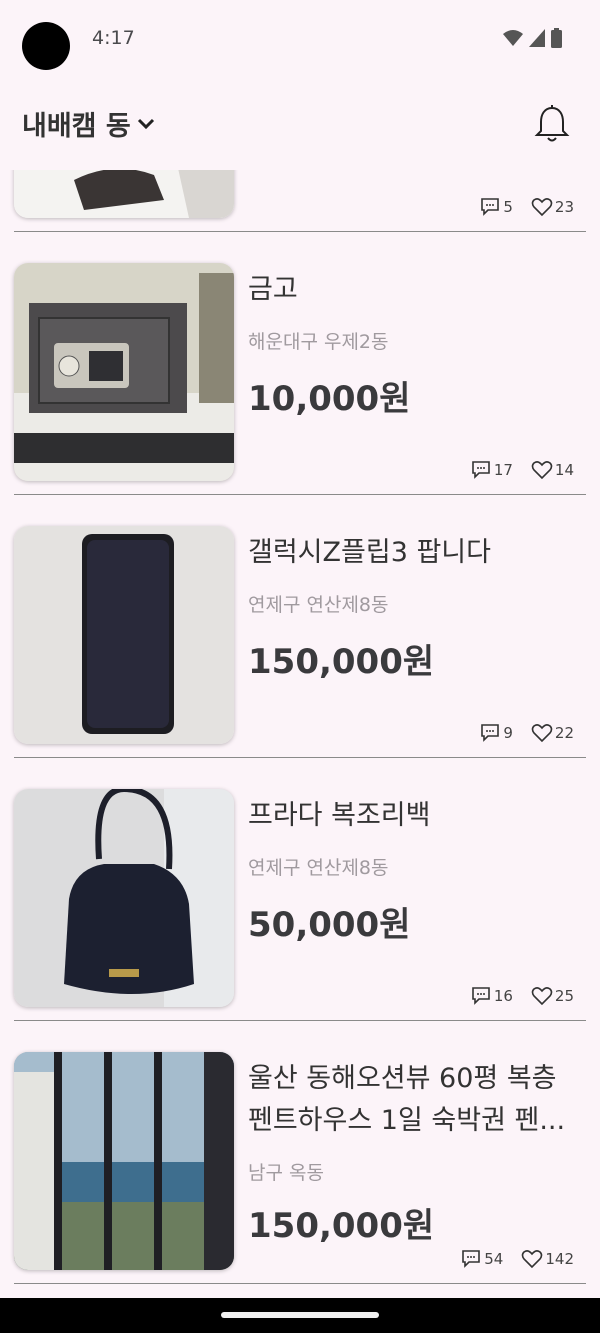  Describe the element at coordinates (273, 289) in the screenshot. I see `product-title: 금고` at that location.